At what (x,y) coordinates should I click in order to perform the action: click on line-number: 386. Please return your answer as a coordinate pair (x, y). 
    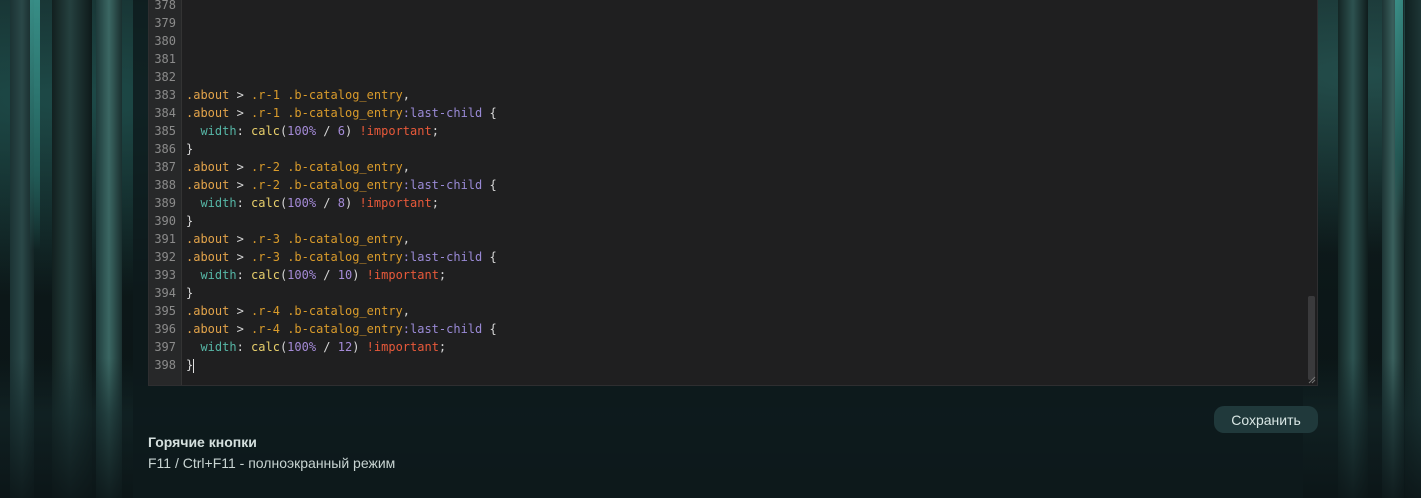
    Looking at the image, I should click on (165, 149).